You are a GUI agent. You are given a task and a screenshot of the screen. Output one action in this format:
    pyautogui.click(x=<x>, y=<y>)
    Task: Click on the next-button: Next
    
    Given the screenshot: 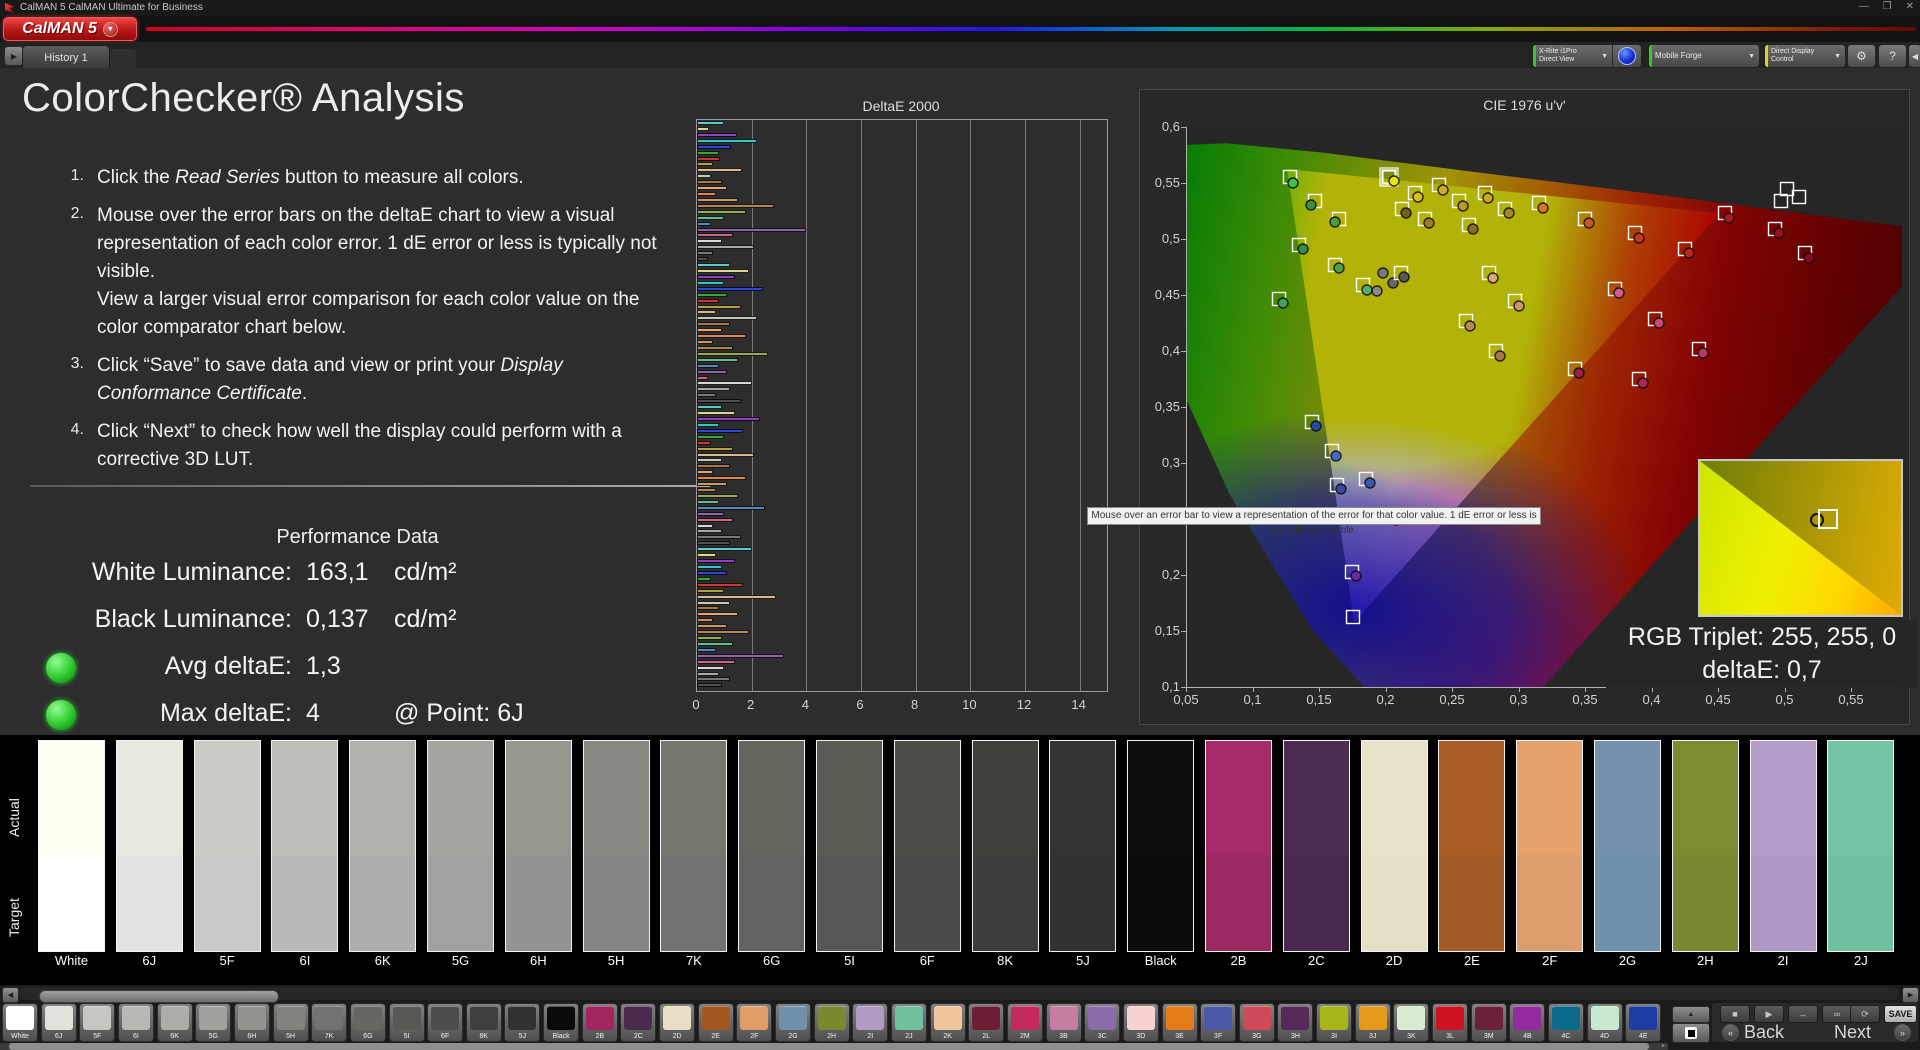 What is the action you would take?
    pyautogui.click(x=1852, y=1032)
    